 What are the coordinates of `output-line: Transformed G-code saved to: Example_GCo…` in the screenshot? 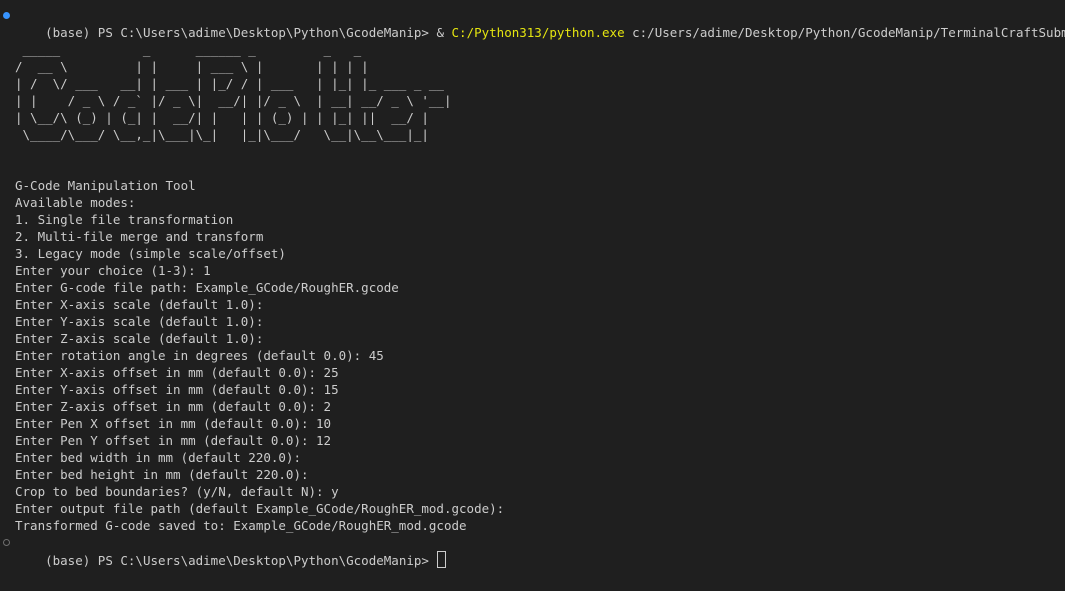 It's located at (241, 525).